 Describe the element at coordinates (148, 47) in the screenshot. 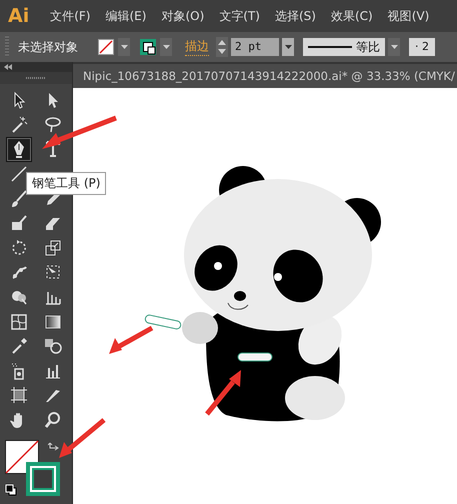

I see `stroke-swatch-button` at that location.